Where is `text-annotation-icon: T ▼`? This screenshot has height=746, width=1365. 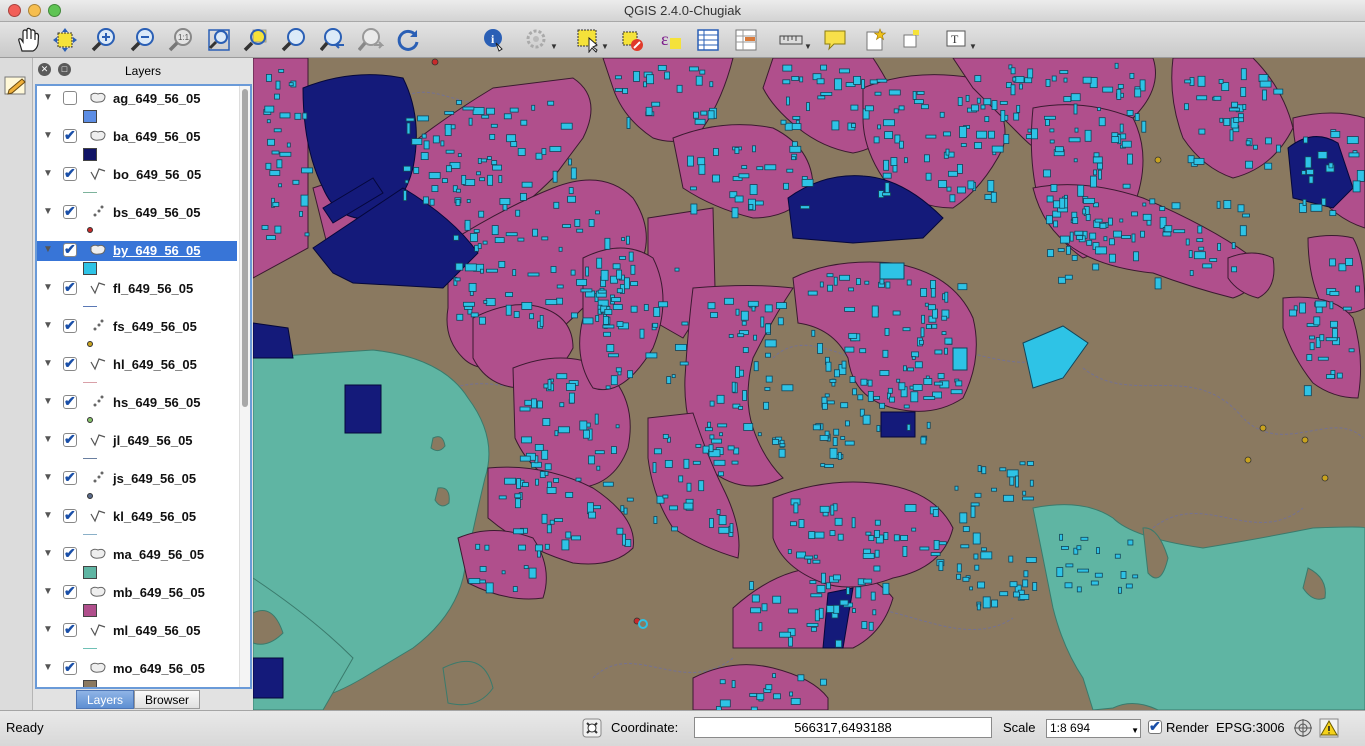
text-annotation-icon: T ▼ is located at coordinates (959, 40).